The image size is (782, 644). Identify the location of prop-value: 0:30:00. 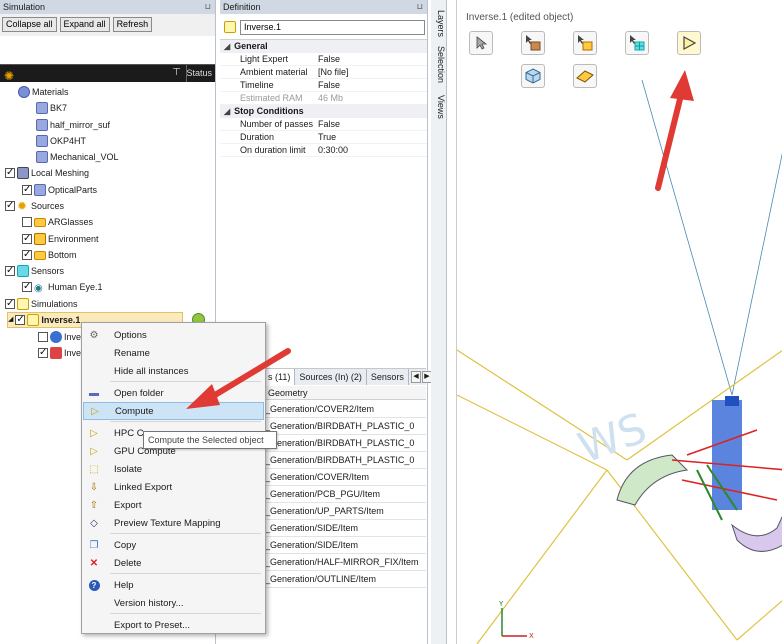
(371, 150).